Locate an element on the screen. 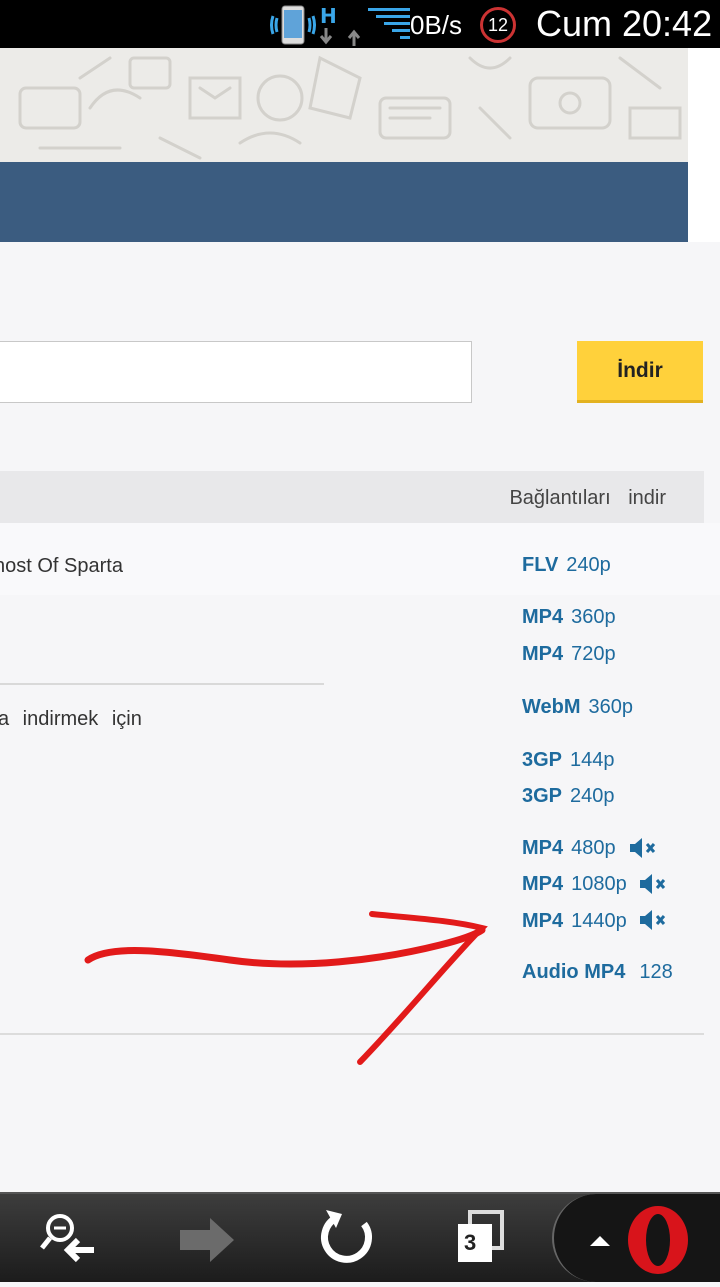 The width and height of the screenshot is (720, 1287). download-link-mp4-1080p: MP4 1080p is located at coordinates (574, 884).